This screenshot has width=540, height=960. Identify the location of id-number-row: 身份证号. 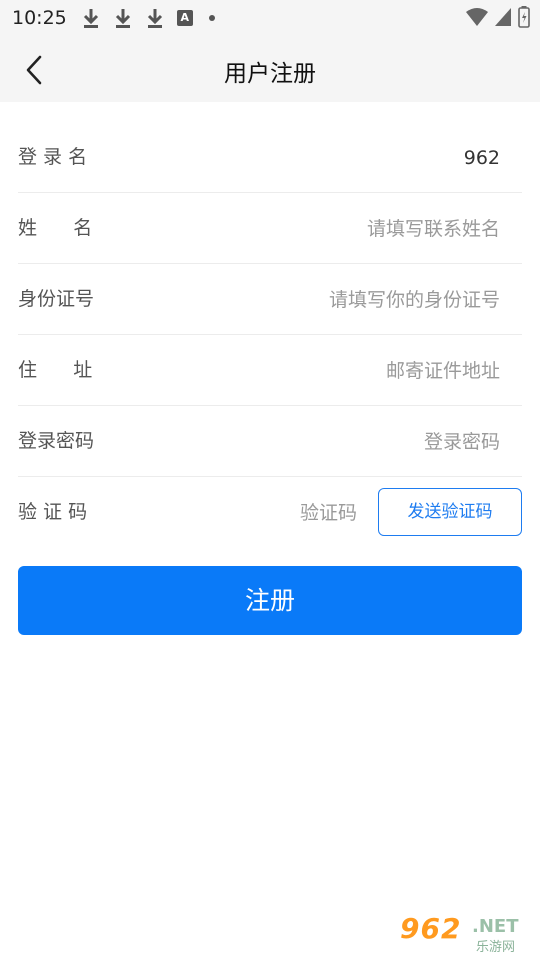
(270, 299).